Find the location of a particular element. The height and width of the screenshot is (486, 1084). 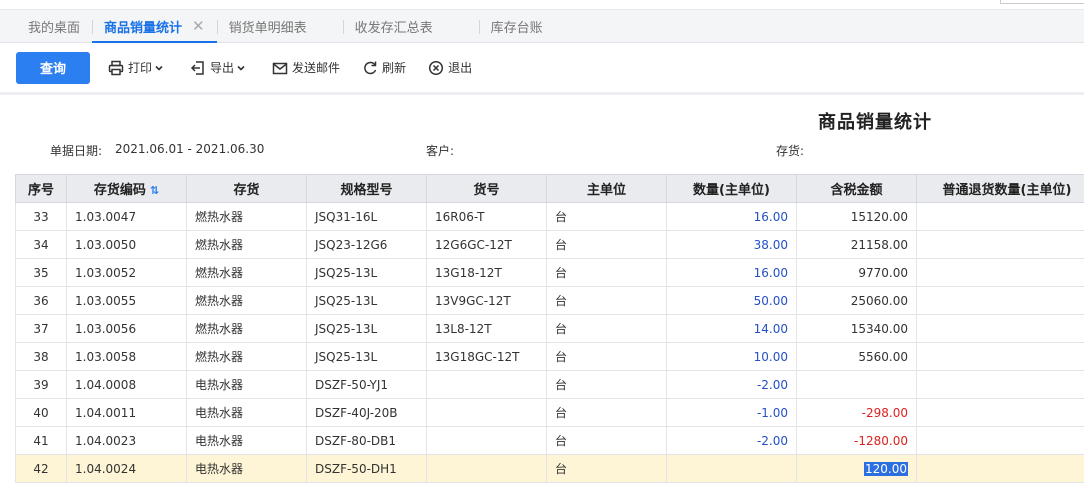

col-header-unit: 主单位 is located at coordinates (606, 188).